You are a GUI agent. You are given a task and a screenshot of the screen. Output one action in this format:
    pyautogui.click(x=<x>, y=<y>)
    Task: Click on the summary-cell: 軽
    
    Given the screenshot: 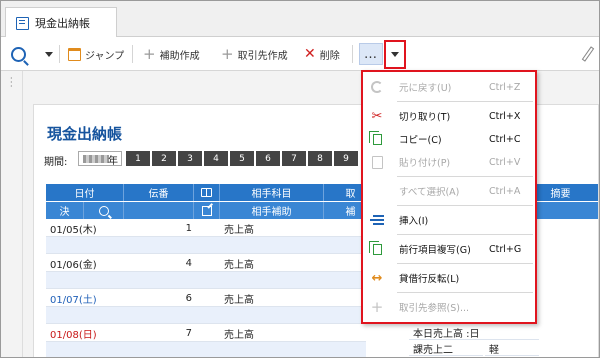 What is the action you would take?
    pyautogui.click(x=512, y=348)
    